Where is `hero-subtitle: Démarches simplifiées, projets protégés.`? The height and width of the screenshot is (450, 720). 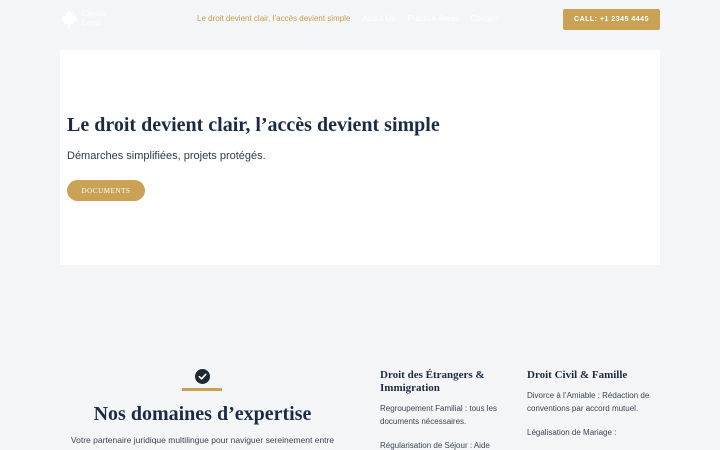
hero-subtitle: Démarches simplifiées, projets protégés. is located at coordinates (166, 156).